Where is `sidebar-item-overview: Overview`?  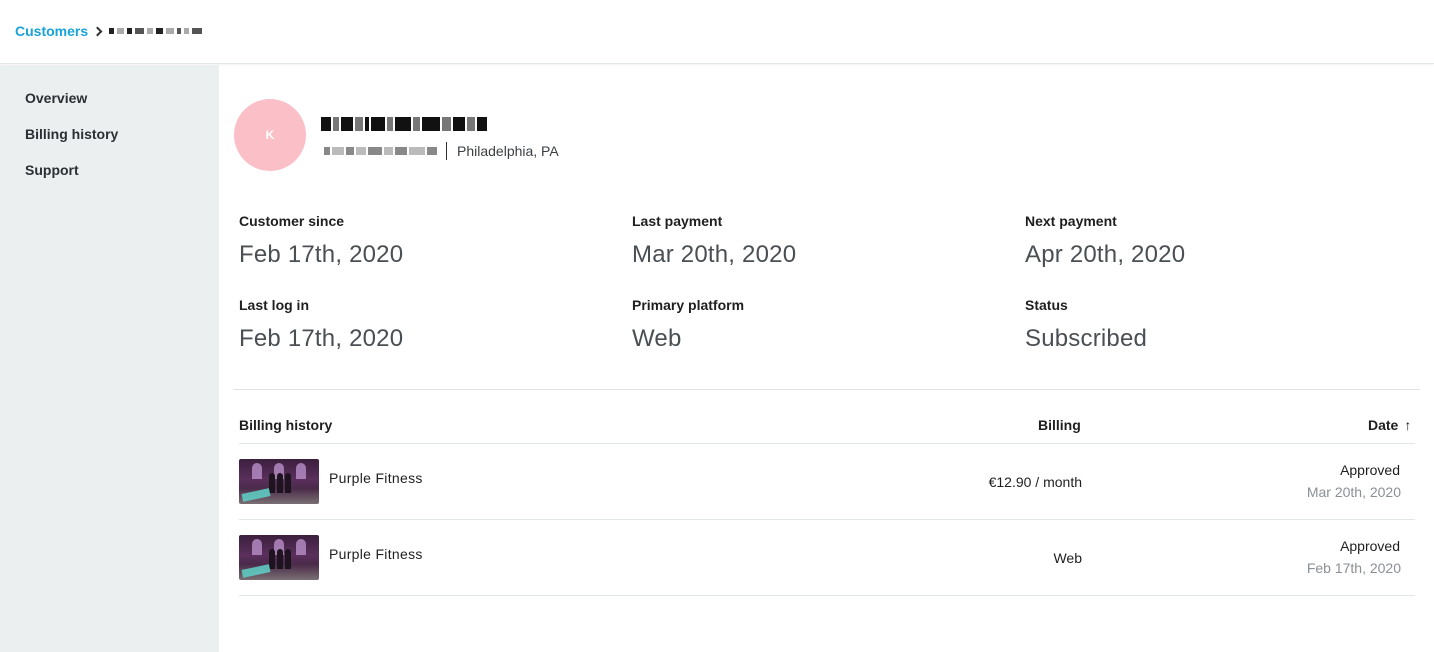 sidebar-item-overview: Overview is located at coordinates (56, 98).